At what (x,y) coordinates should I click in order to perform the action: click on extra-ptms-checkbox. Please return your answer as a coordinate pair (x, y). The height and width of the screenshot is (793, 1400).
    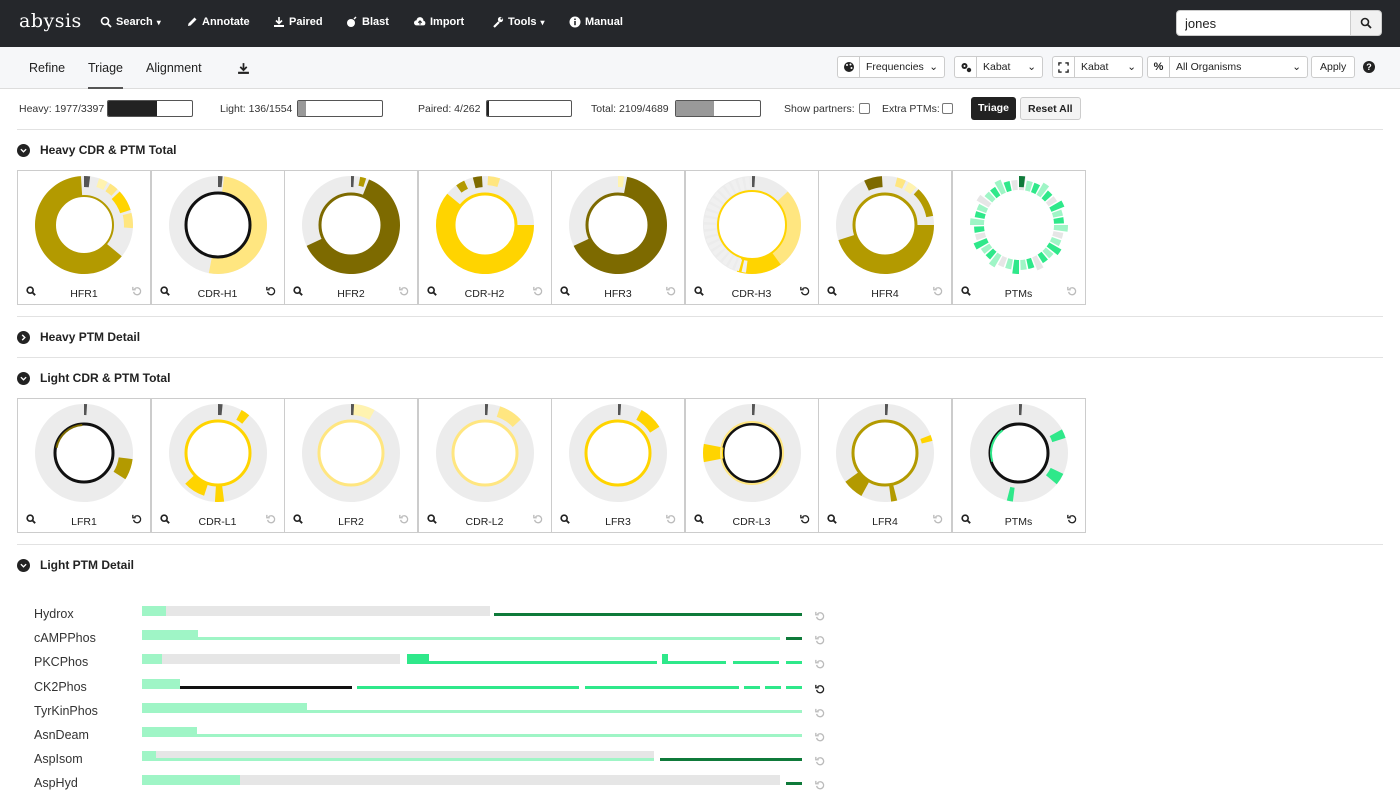
    Looking at the image, I should click on (947, 108).